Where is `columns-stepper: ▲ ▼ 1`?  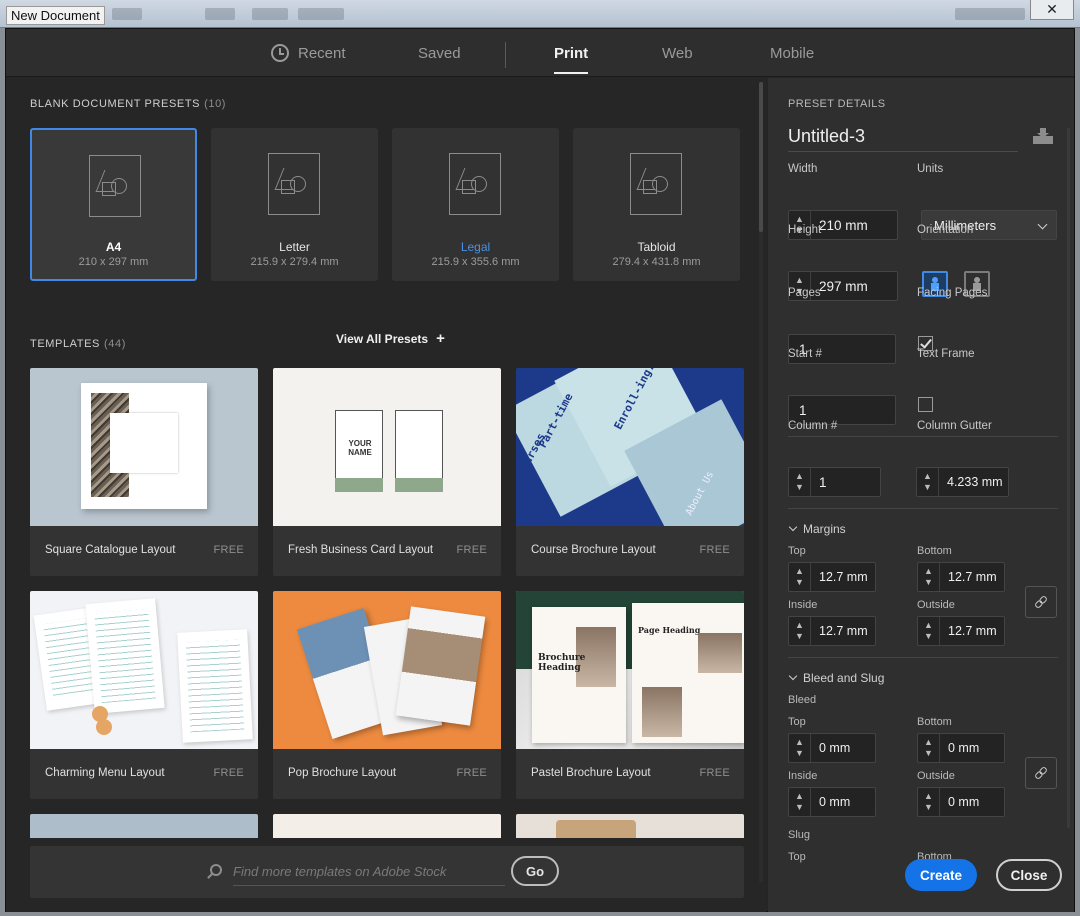 columns-stepper: ▲ ▼ 1 is located at coordinates (834, 482).